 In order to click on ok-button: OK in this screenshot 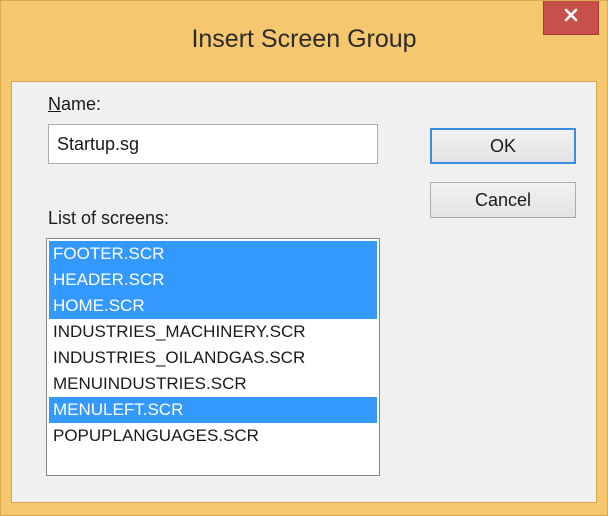, I will do `click(503, 146)`.